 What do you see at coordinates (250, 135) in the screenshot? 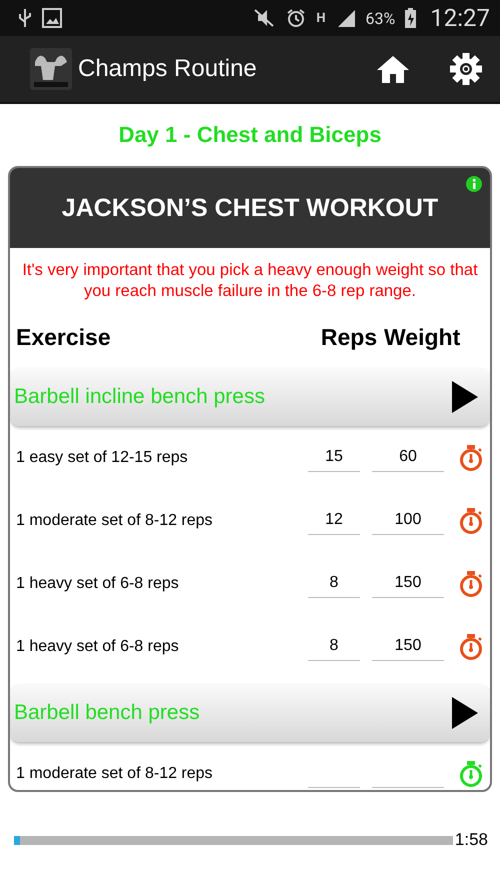
I see `day-title: Day 1 - Chest and Biceps` at bounding box center [250, 135].